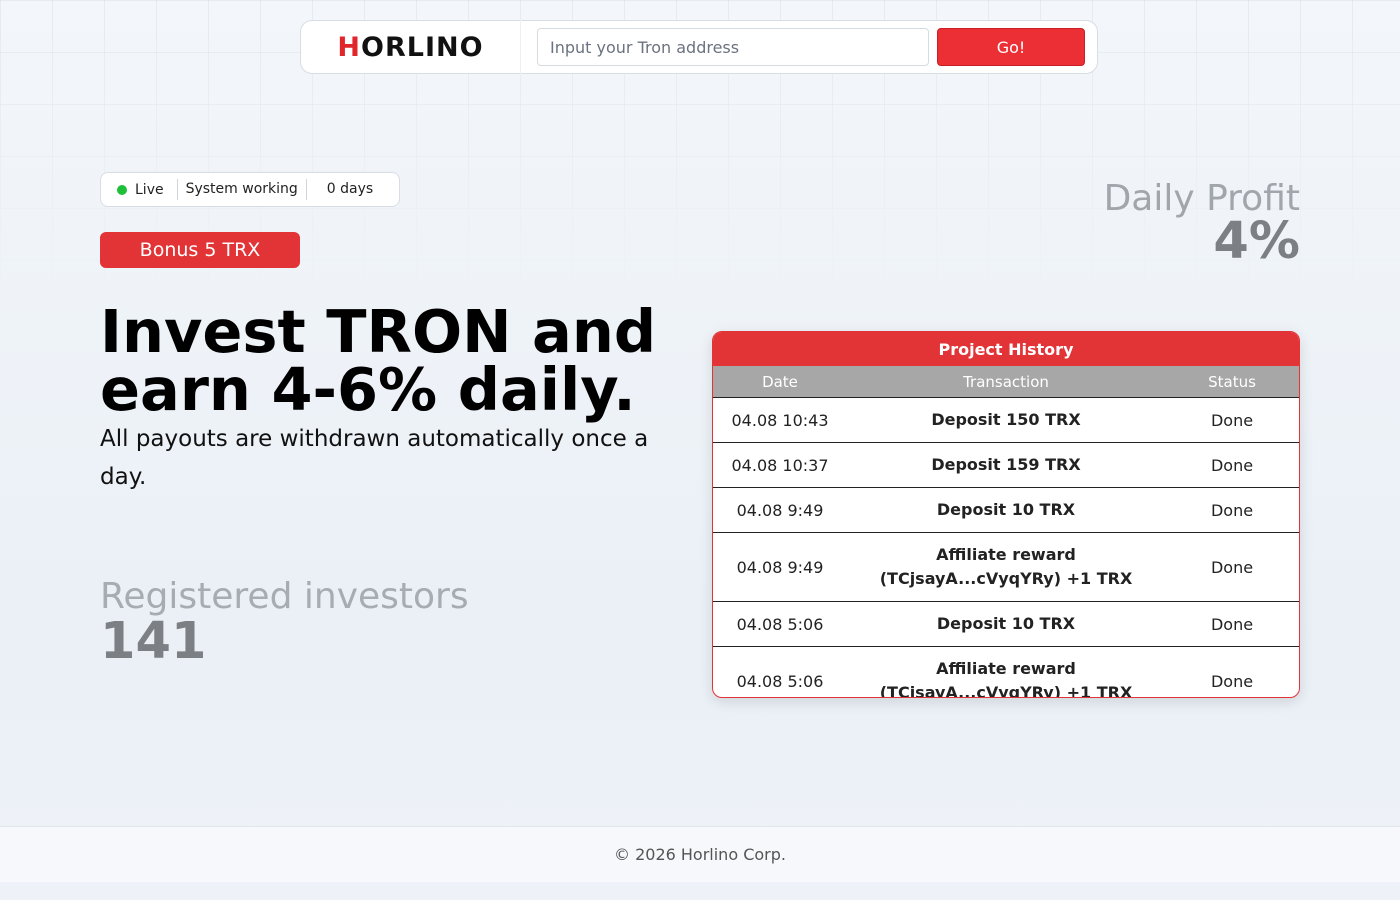 The image size is (1400, 900). What do you see at coordinates (349, 47) in the screenshot?
I see `logo-initial: H` at bounding box center [349, 47].